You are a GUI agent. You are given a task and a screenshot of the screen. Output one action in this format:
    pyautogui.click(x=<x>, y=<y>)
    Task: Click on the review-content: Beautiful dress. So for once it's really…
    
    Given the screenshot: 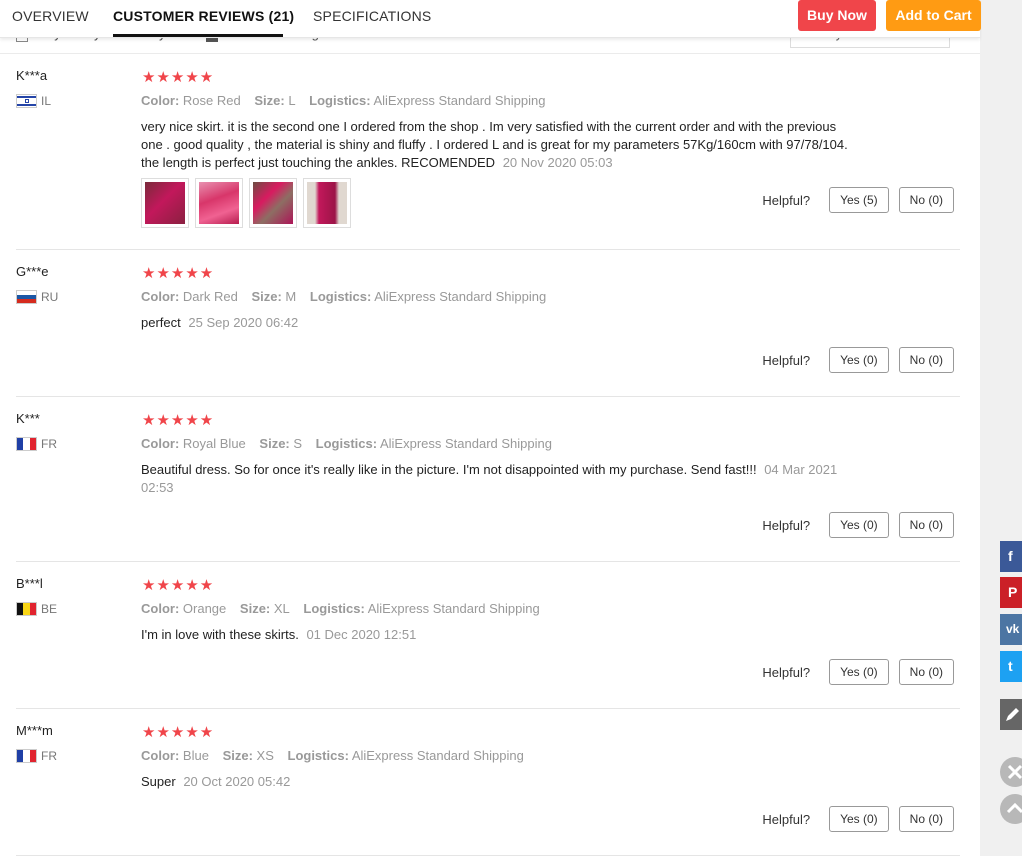 What is the action you would take?
    pyautogui.click(x=501, y=479)
    